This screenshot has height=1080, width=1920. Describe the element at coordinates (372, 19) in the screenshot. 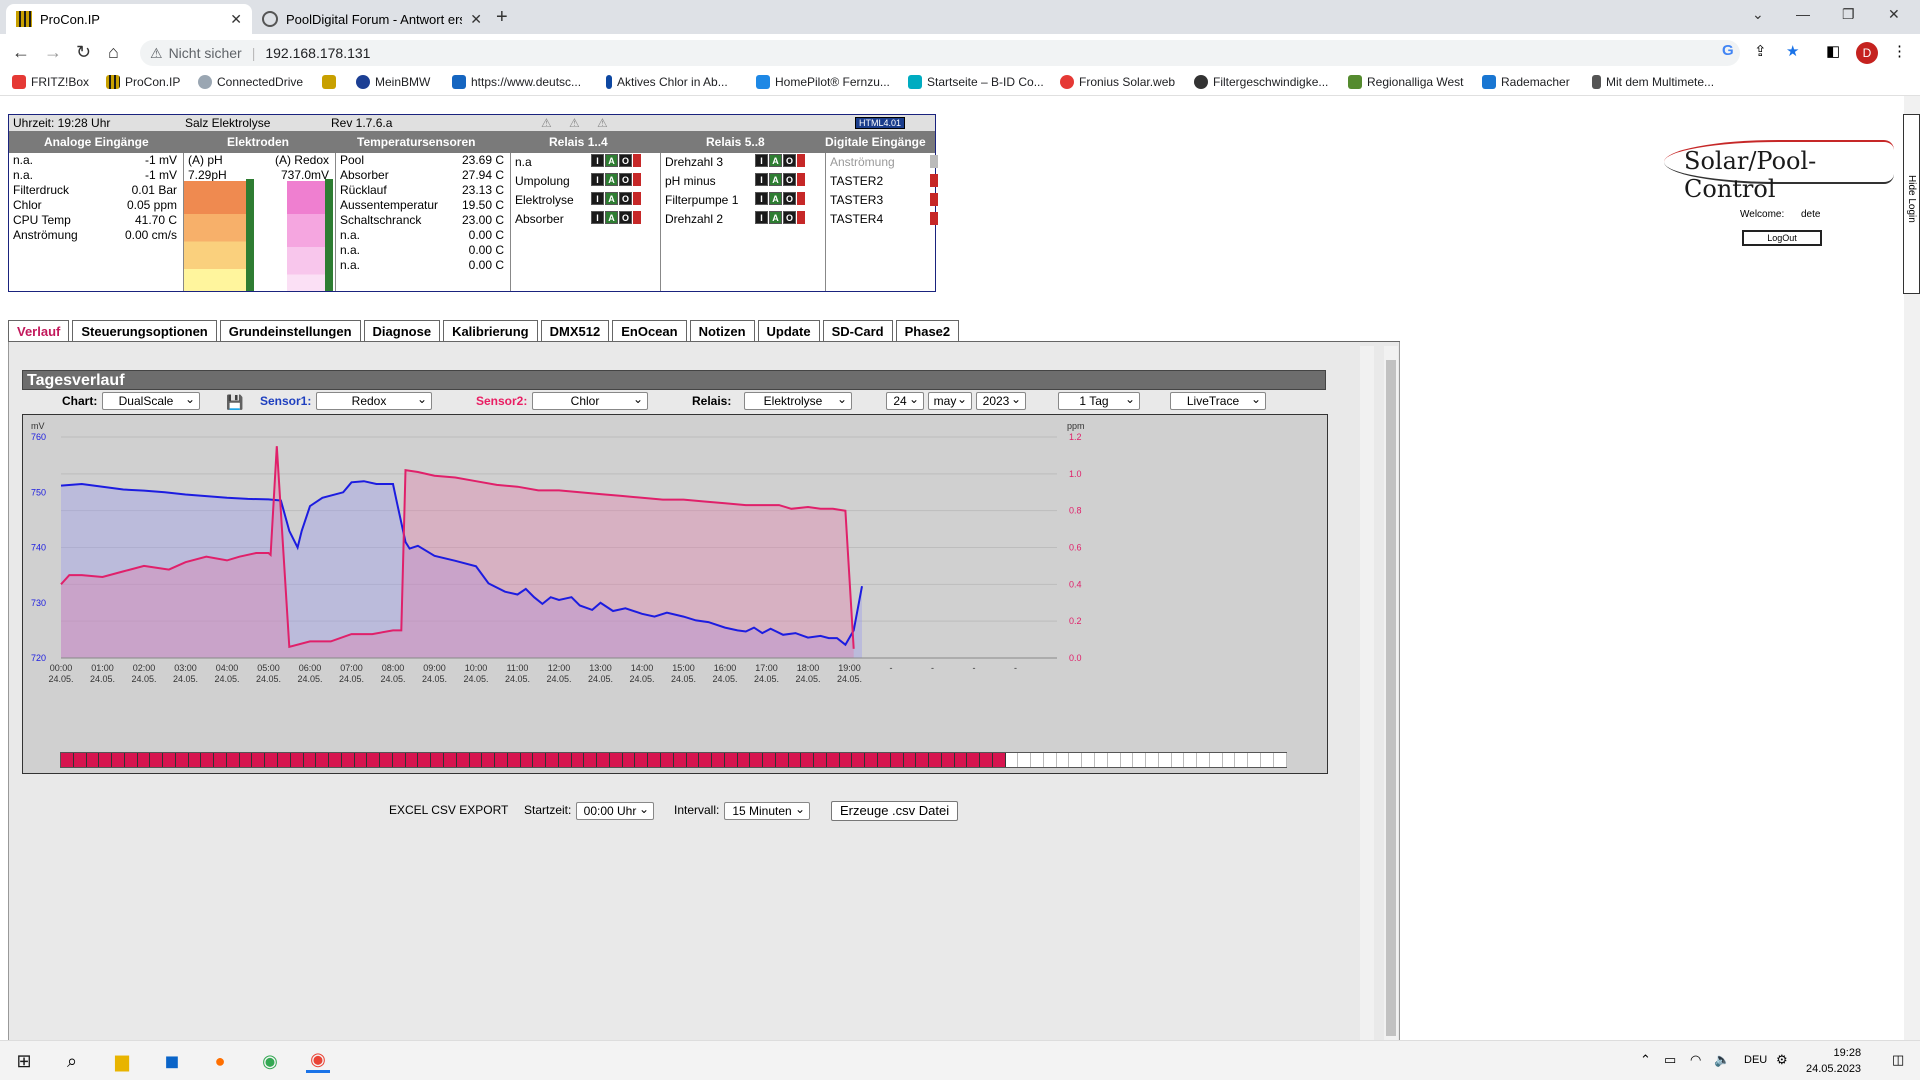

I see `browser-tab-forum: PoolDigital Forum - Antwort erst ✕` at that location.